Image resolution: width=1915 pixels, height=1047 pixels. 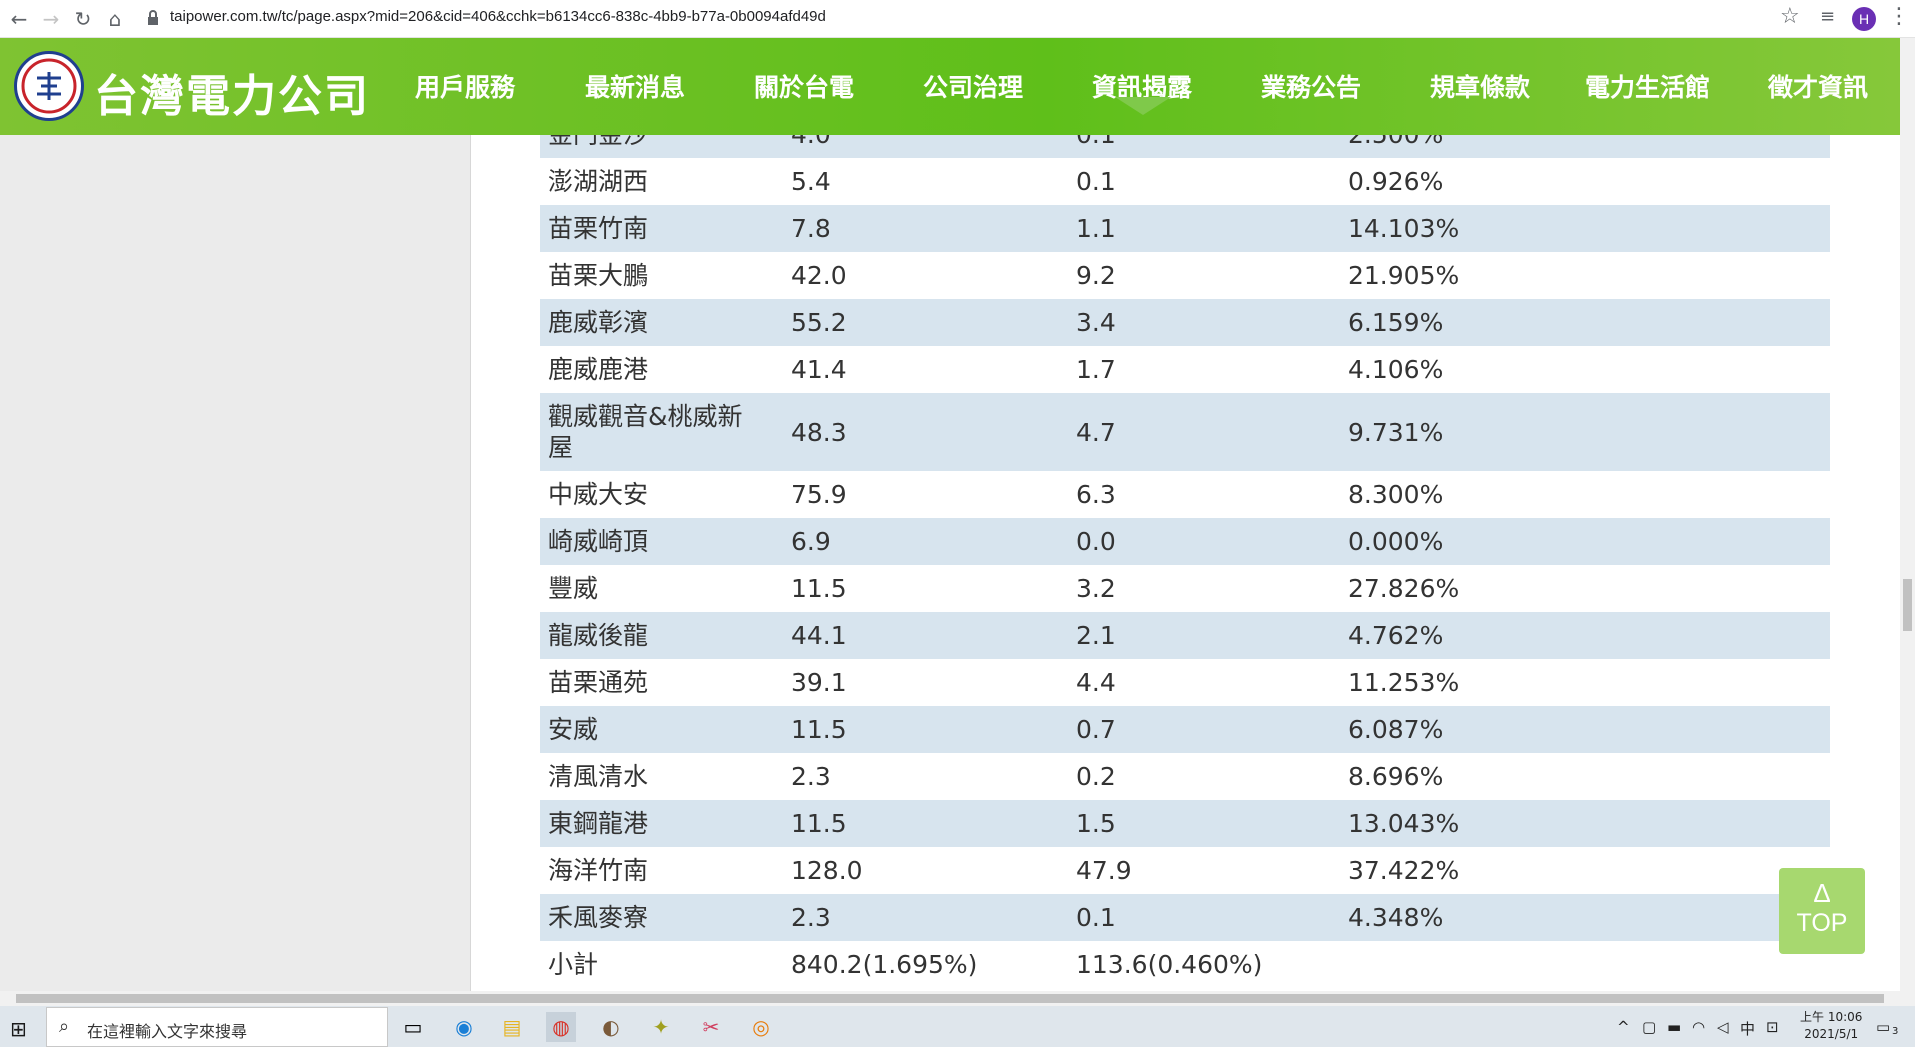 I want to click on table-cell: 1.7, so click(x=1096, y=369).